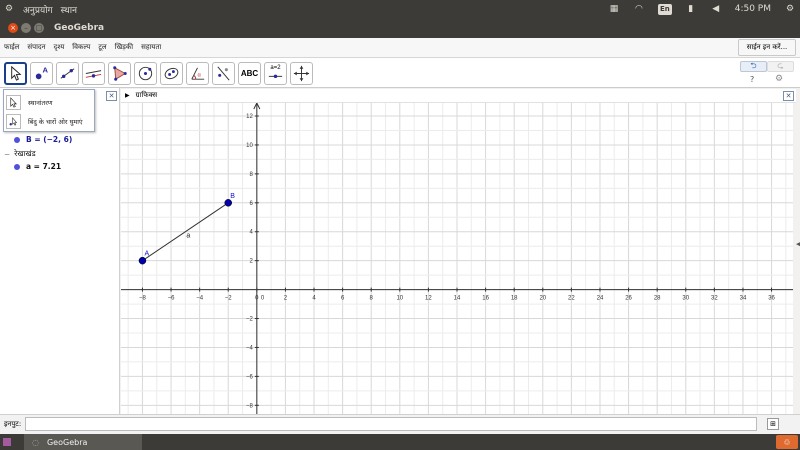 This screenshot has height=450, width=800. Describe the element at coordinates (55, 121) in the screenshot. I see `dropdown-item-label: बिंदु के चारों ओर घुमाएं` at that location.